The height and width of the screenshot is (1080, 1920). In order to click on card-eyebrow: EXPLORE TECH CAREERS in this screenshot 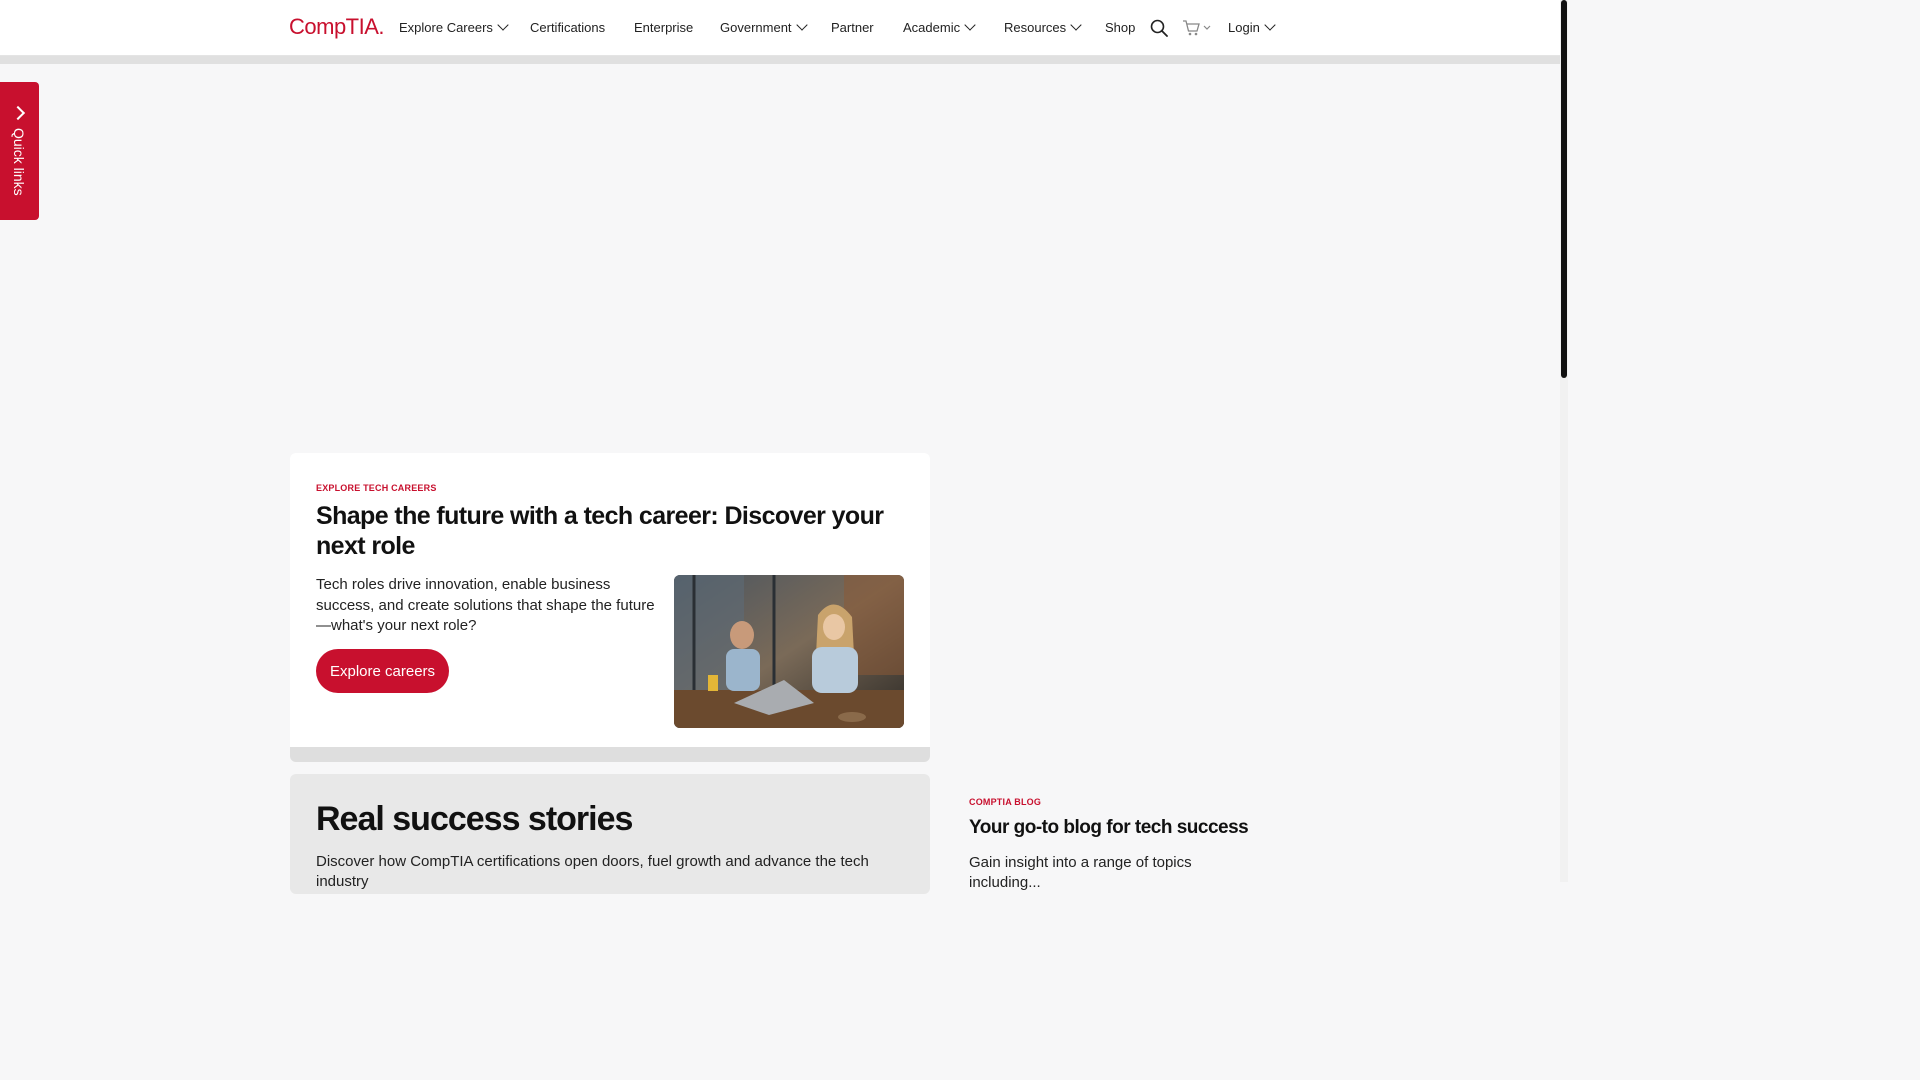, I will do `click(376, 488)`.